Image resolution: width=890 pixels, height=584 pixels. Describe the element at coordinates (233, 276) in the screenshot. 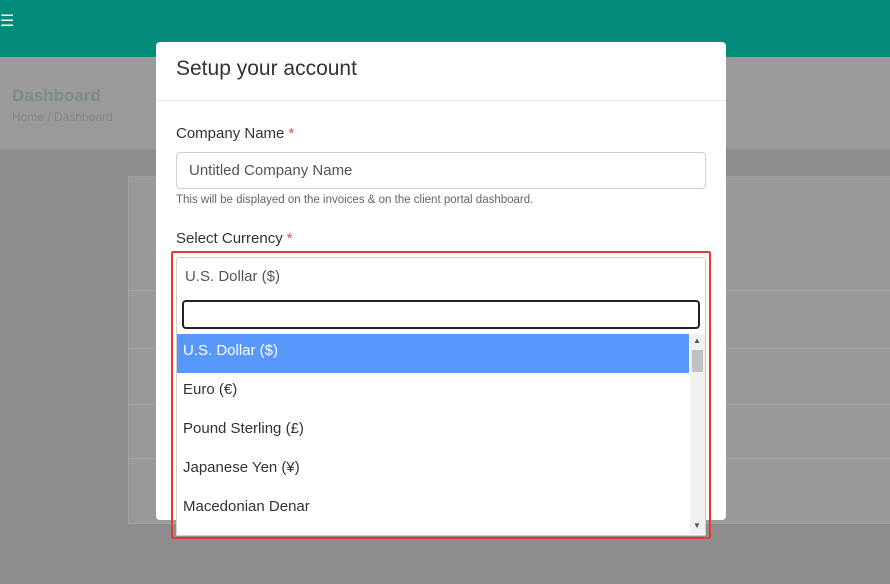

I see `currency-selected-value: U.S. Dollar ($)` at that location.